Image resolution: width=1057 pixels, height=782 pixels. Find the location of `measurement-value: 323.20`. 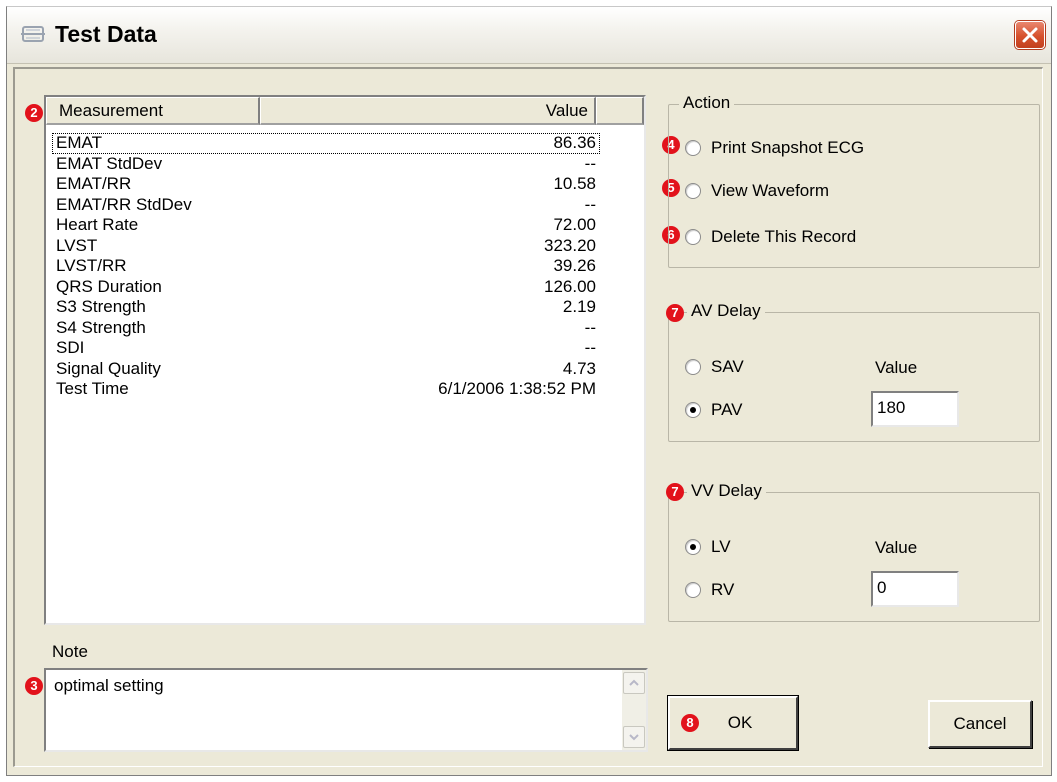

measurement-value: 323.20 is located at coordinates (570, 245).